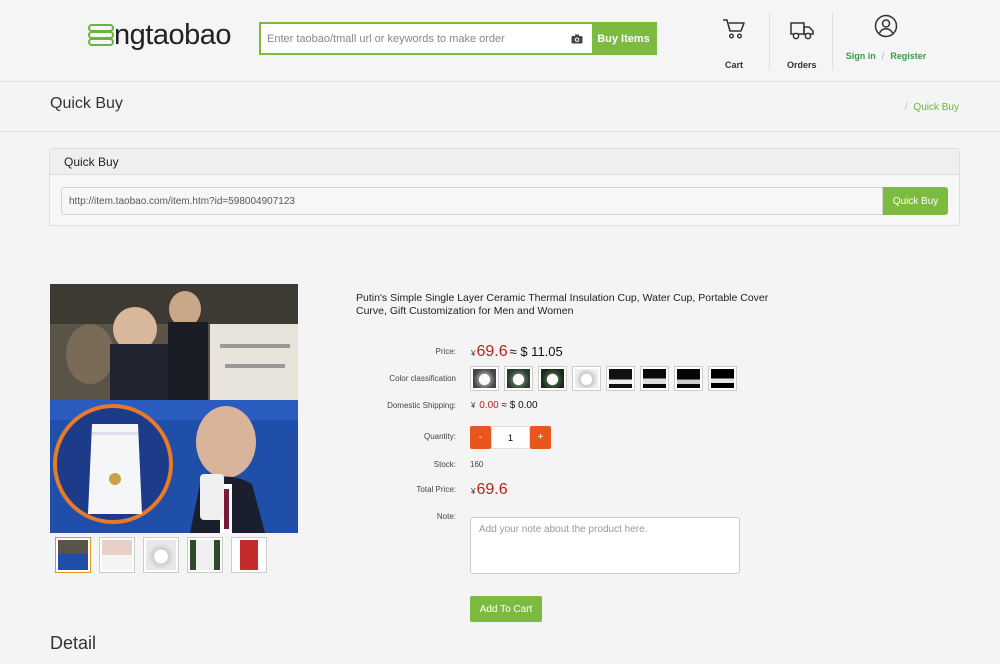 The width and height of the screenshot is (1000, 664). Describe the element at coordinates (436, 489) in the screenshot. I see `total-label: Total Price:` at that location.